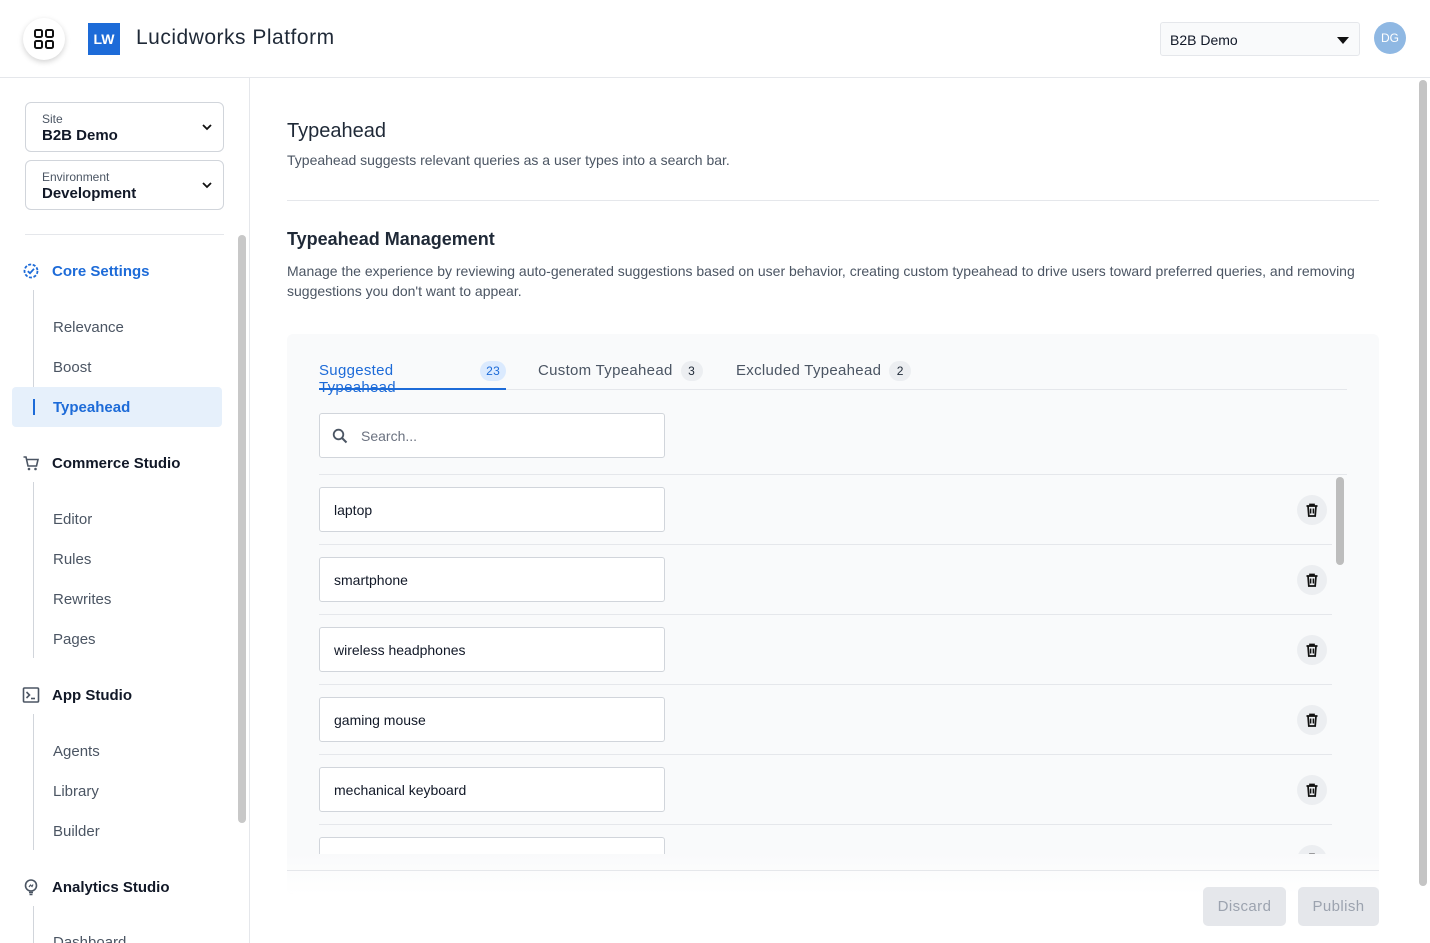  I want to click on section-label: Analytics Studio, so click(111, 887).